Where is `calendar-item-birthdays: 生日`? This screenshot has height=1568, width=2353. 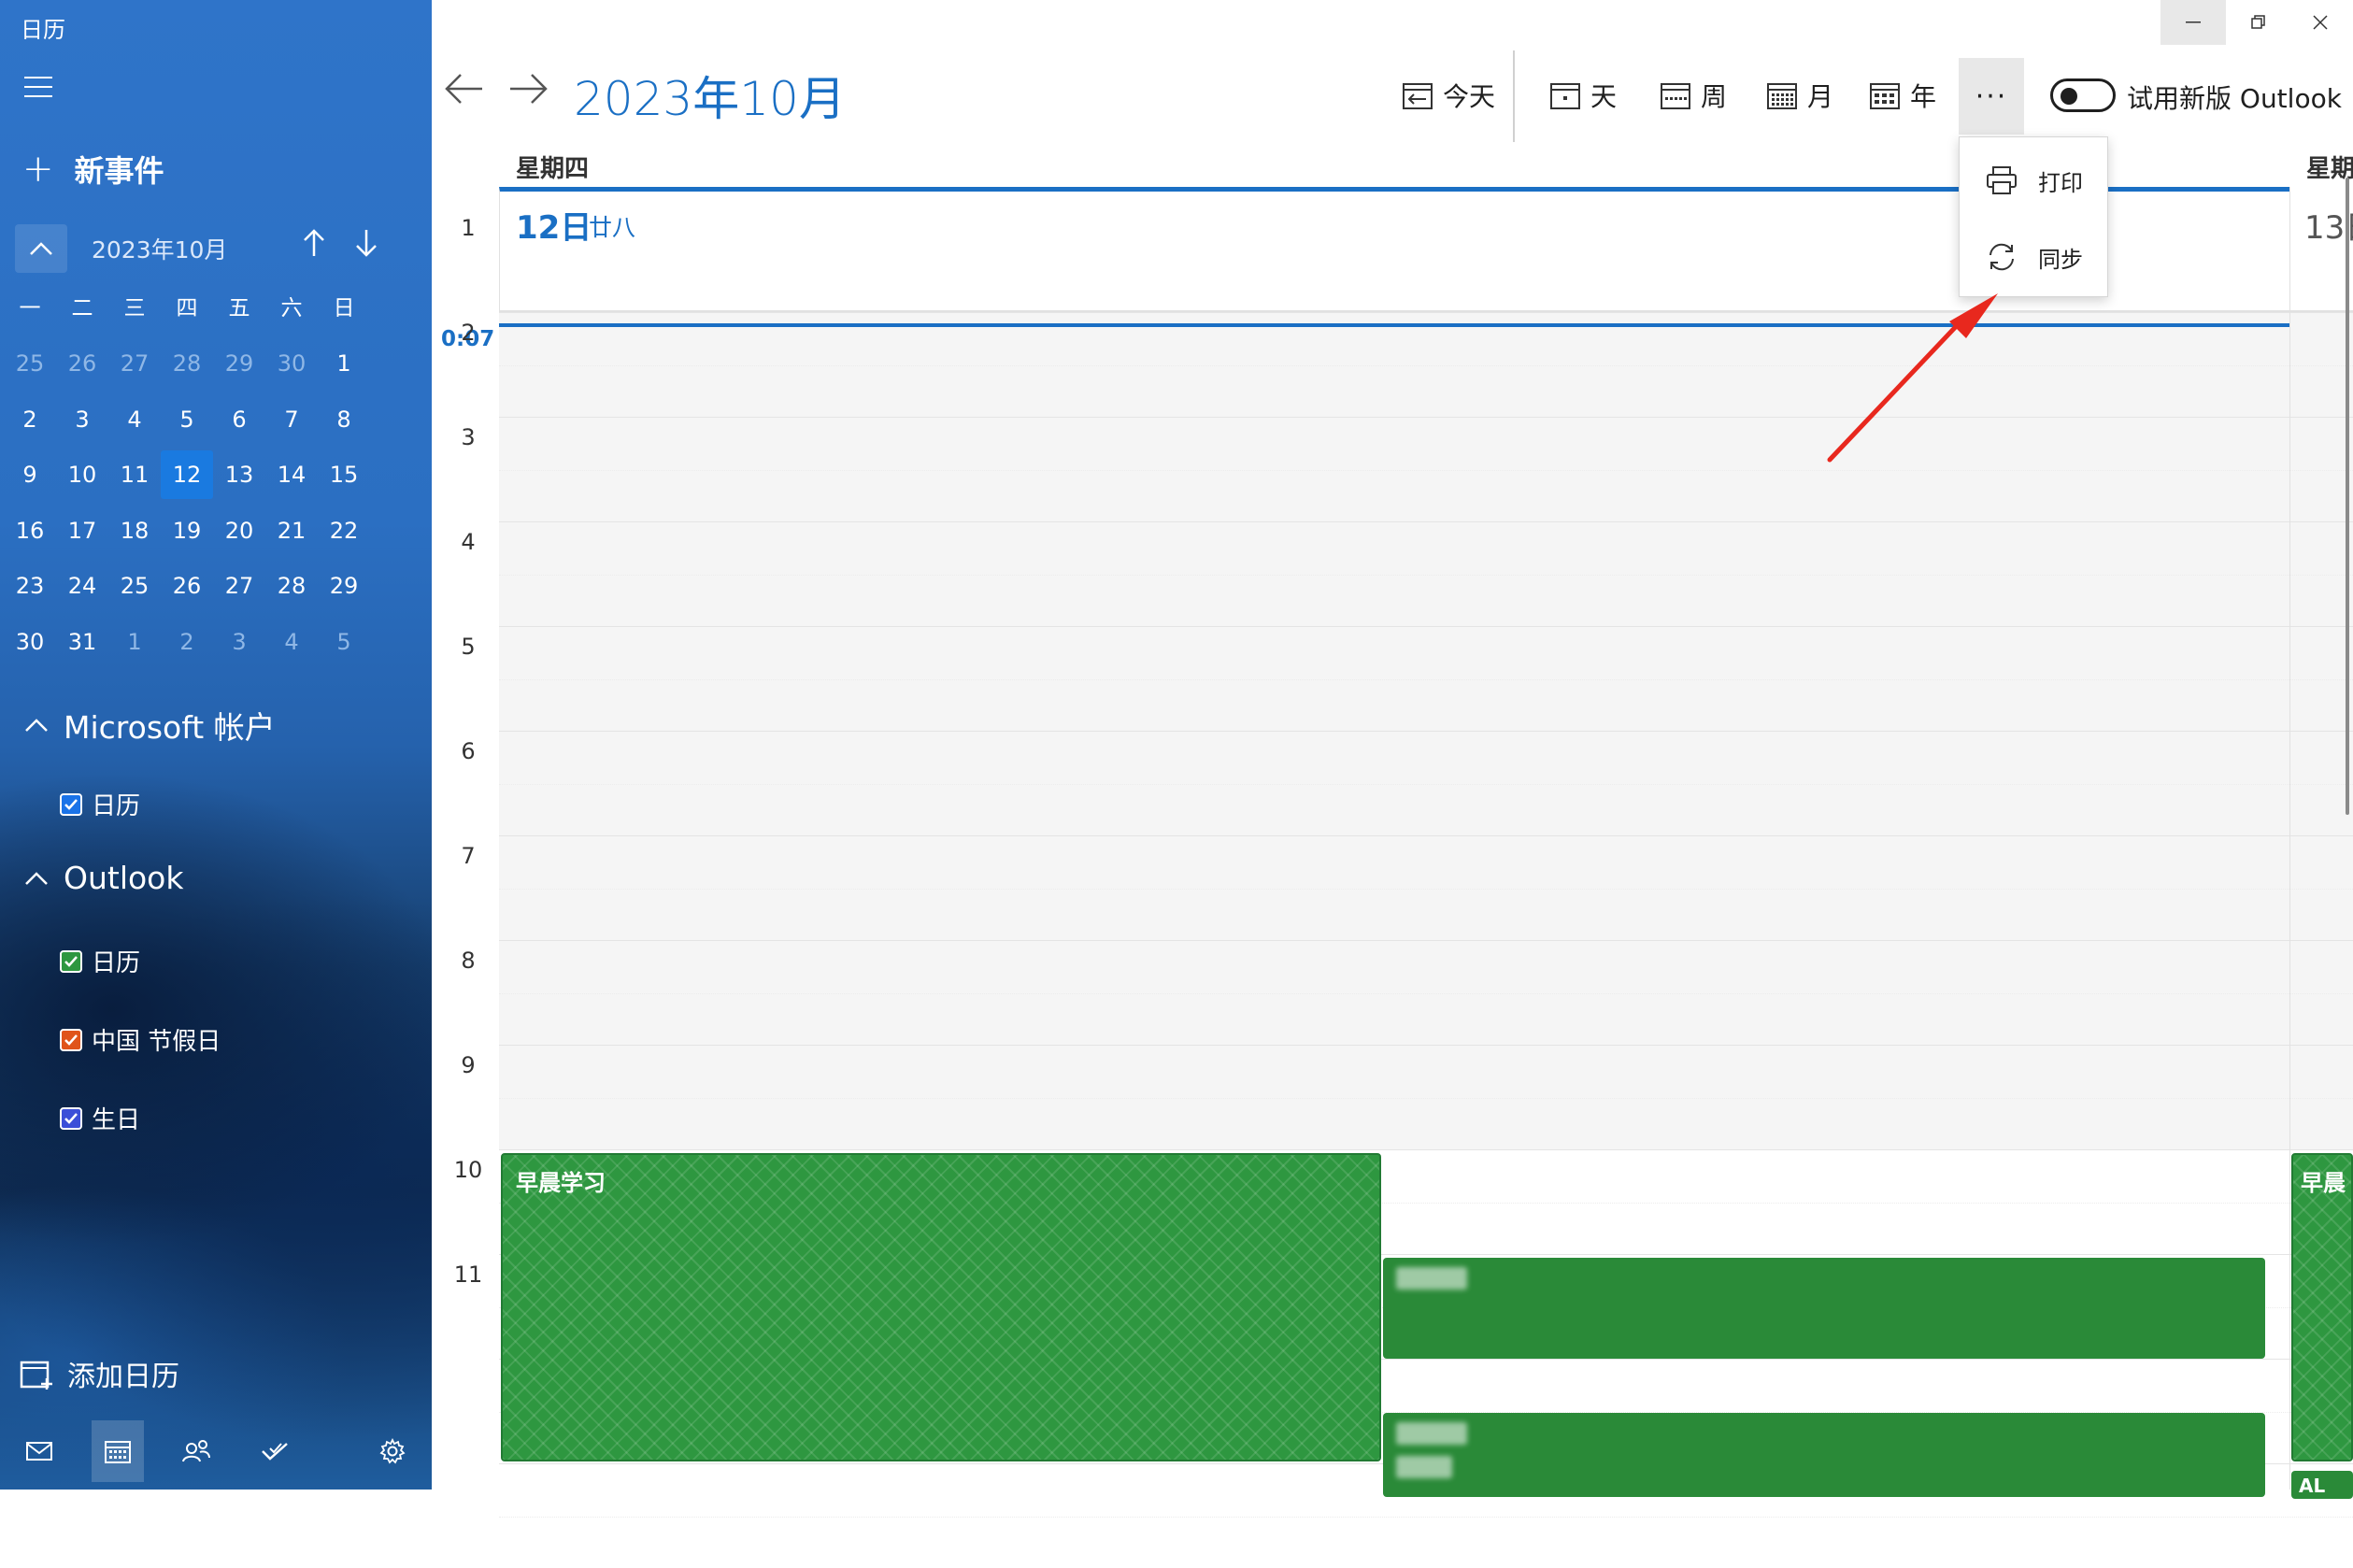 calendar-item-birthdays: 生日 is located at coordinates (100, 1118).